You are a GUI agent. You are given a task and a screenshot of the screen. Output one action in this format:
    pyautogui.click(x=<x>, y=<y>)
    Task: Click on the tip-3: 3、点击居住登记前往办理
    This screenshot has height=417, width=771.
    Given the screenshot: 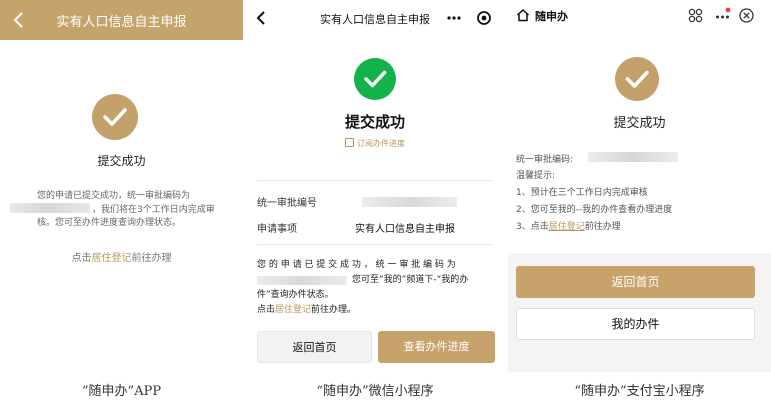 What is the action you would take?
    pyautogui.click(x=568, y=225)
    